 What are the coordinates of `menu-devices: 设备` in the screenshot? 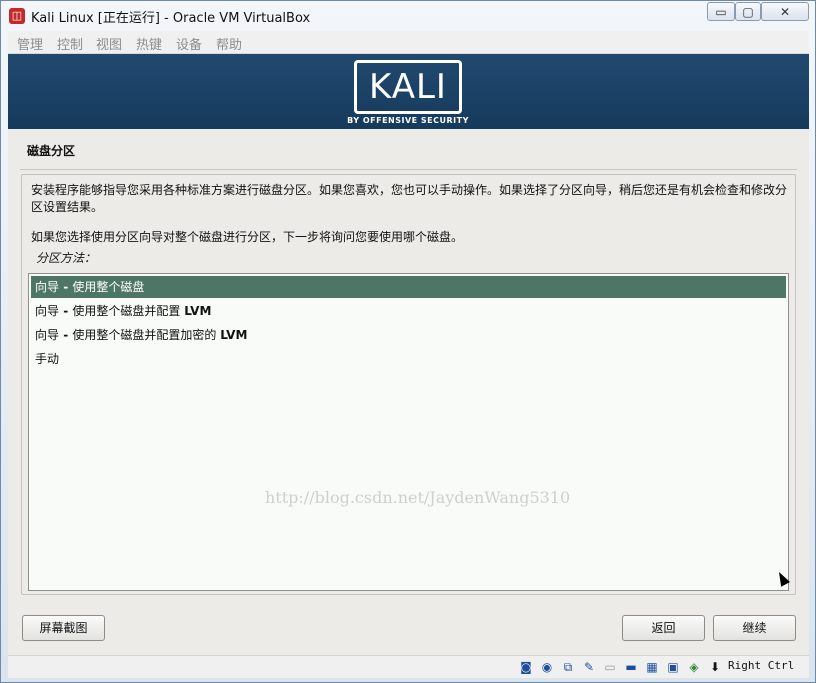 It's located at (189, 43).